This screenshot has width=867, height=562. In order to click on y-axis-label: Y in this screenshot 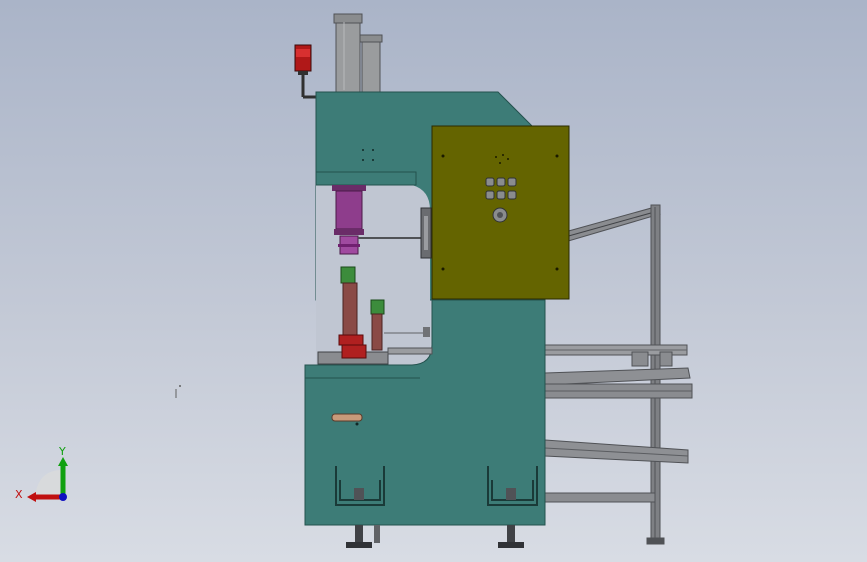, I will do `click(62, 451)`.